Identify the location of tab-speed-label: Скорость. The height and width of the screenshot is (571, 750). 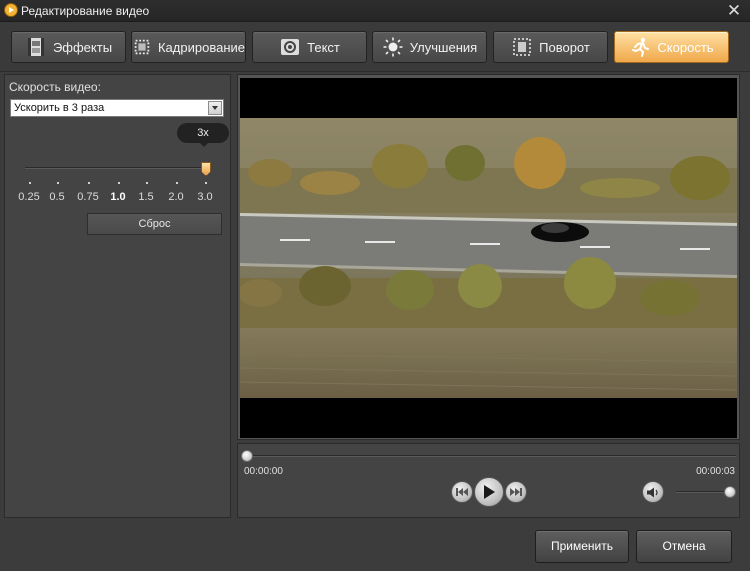
(685, 47).